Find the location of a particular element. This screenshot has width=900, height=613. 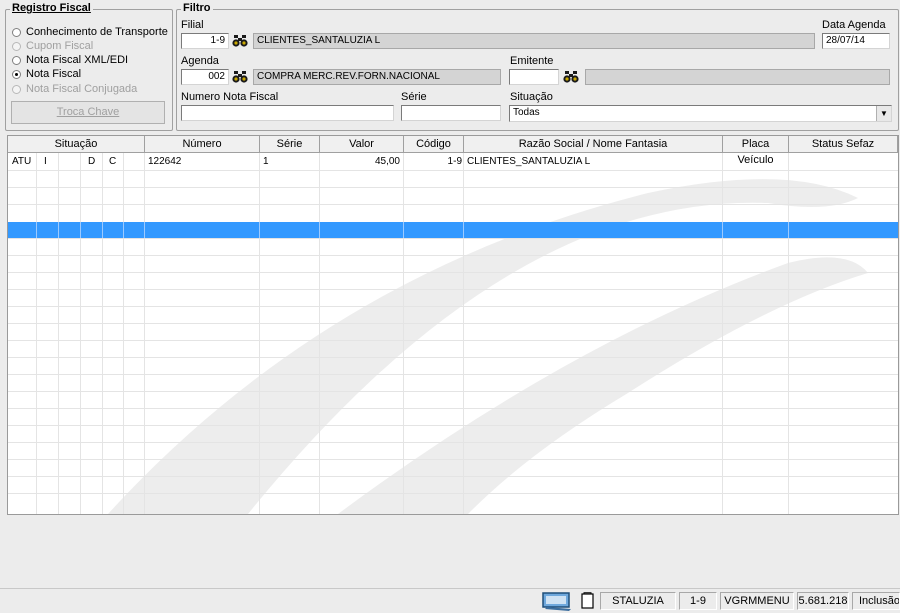

status-filial: 1-9 is located at coordinates (698, 601).